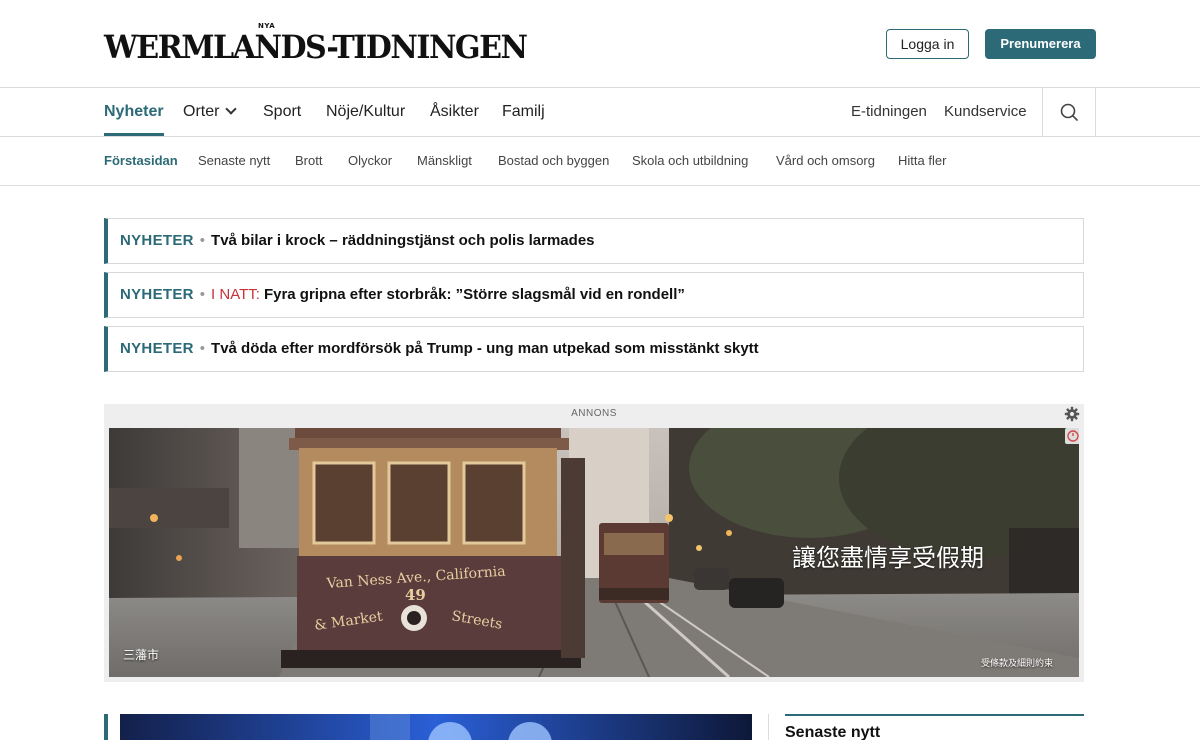  What do you see at coordinates (889, 112) in the screenshot?
I see `nav-link-e-tidningen: E-tidningen` at bounding box center [889, 112].